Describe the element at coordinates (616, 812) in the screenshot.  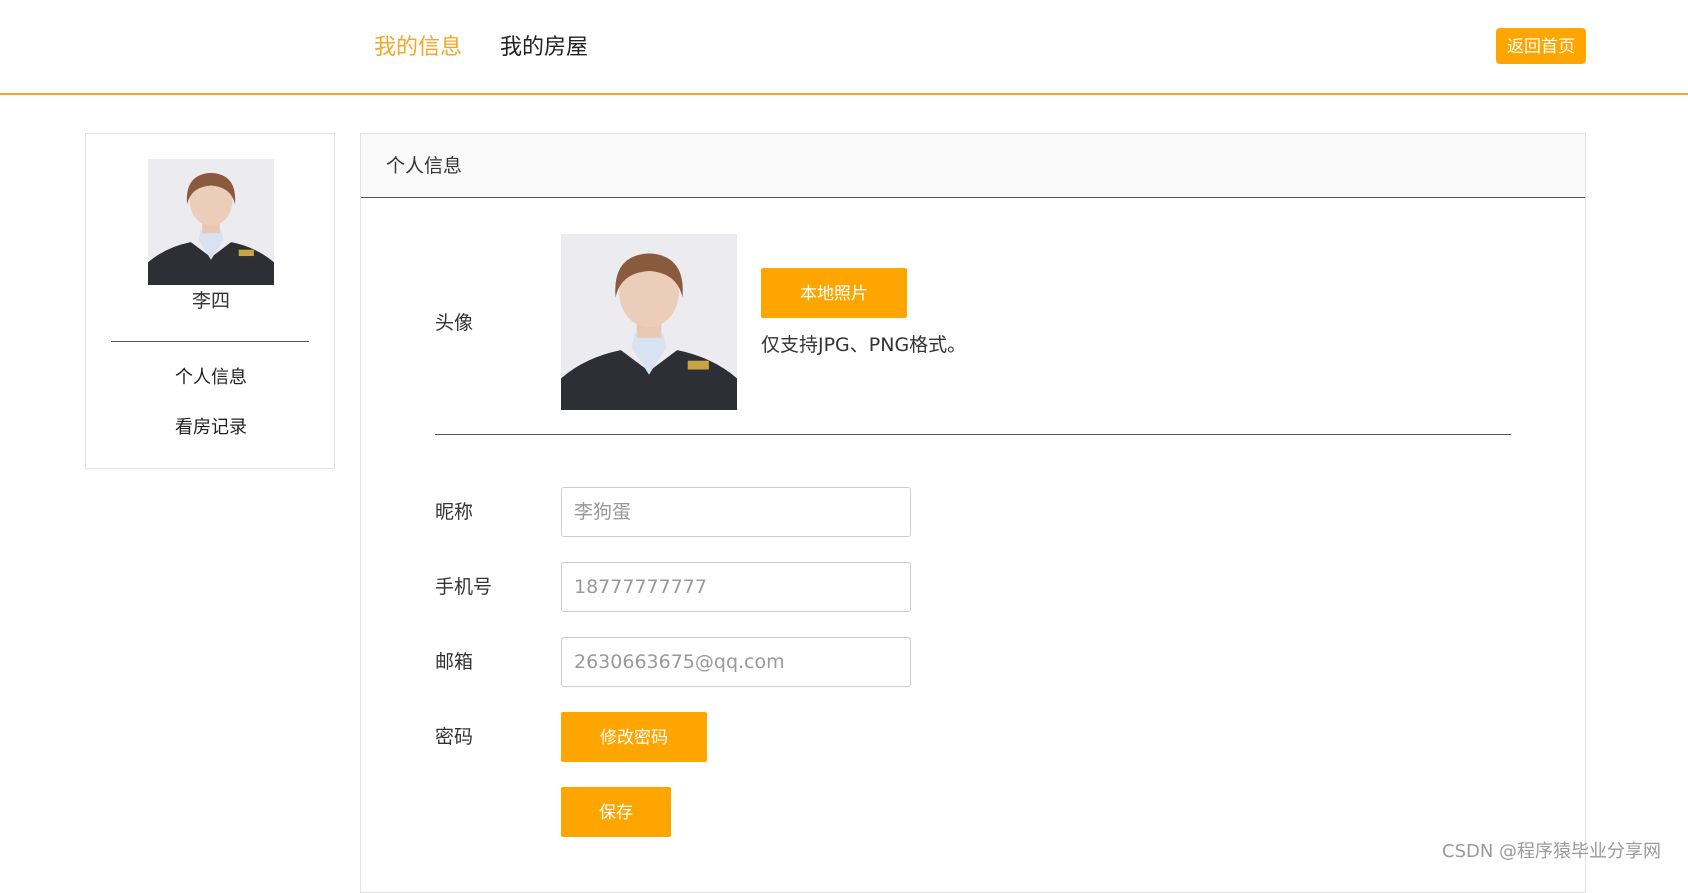
I see `save-button: 保存` at that location.